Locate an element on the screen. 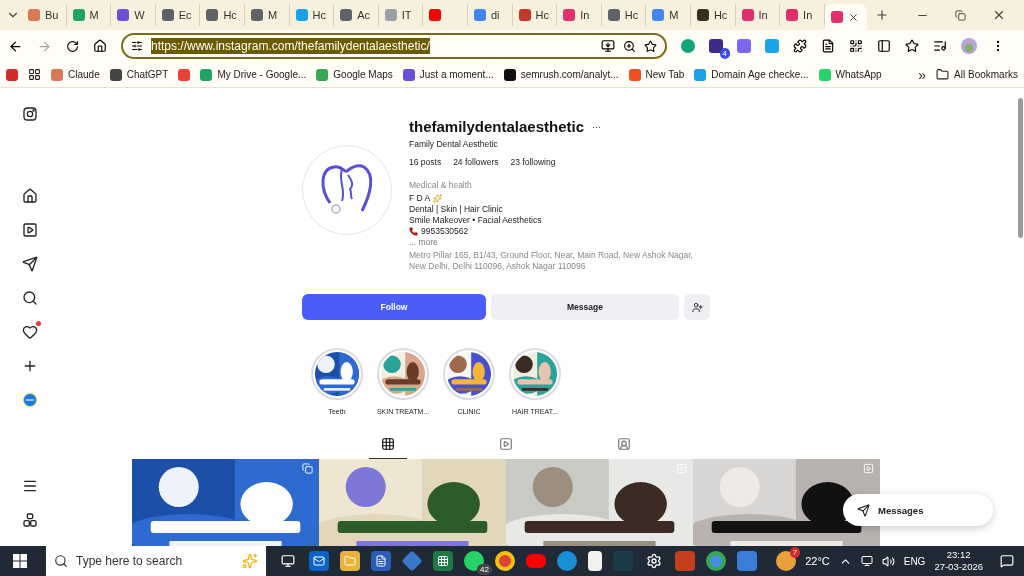 The height and width of the screenshot is (576, 1024). close-window-icon is located at coordinates (999, 15).